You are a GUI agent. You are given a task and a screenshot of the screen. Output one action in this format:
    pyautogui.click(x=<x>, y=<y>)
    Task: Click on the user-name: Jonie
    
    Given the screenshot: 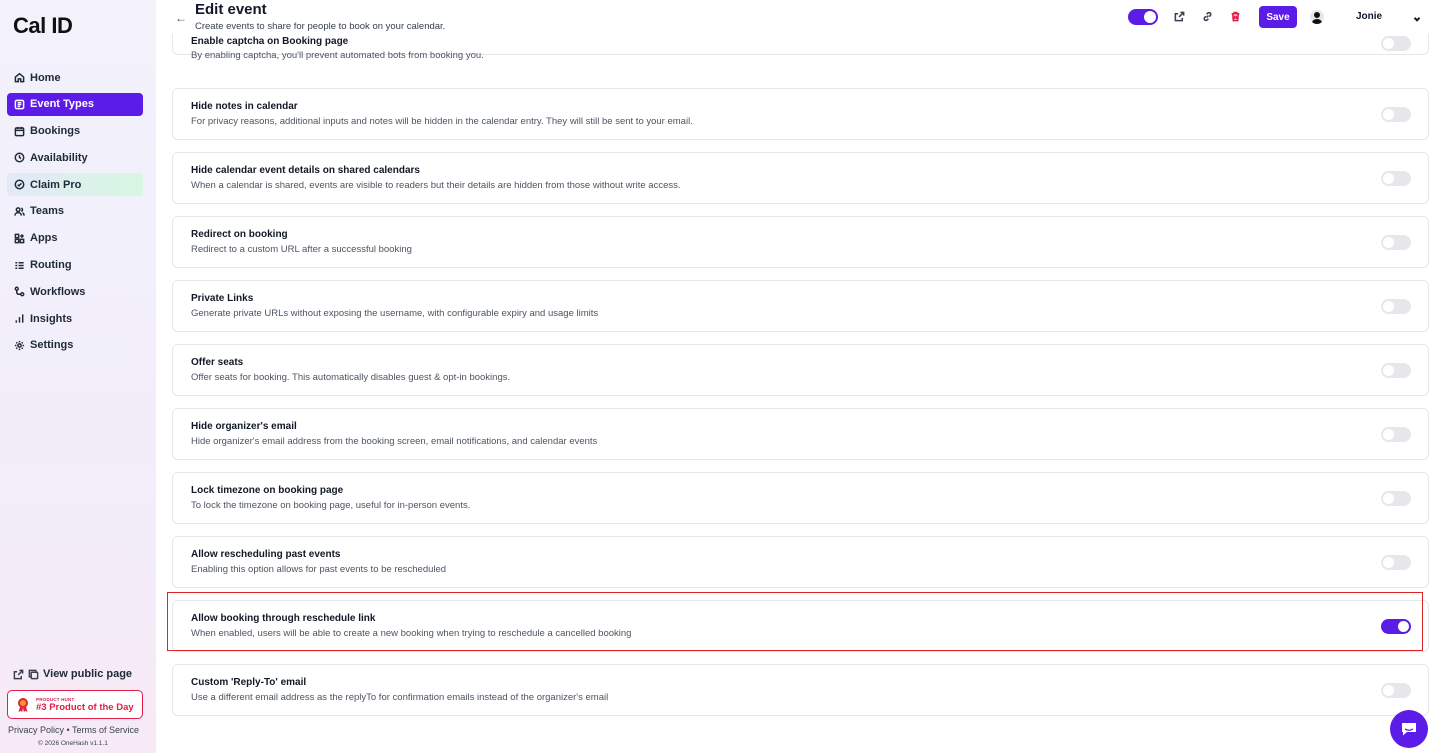 What is the action you would take?
    pyautogui.click(x=1369, y=16)
    